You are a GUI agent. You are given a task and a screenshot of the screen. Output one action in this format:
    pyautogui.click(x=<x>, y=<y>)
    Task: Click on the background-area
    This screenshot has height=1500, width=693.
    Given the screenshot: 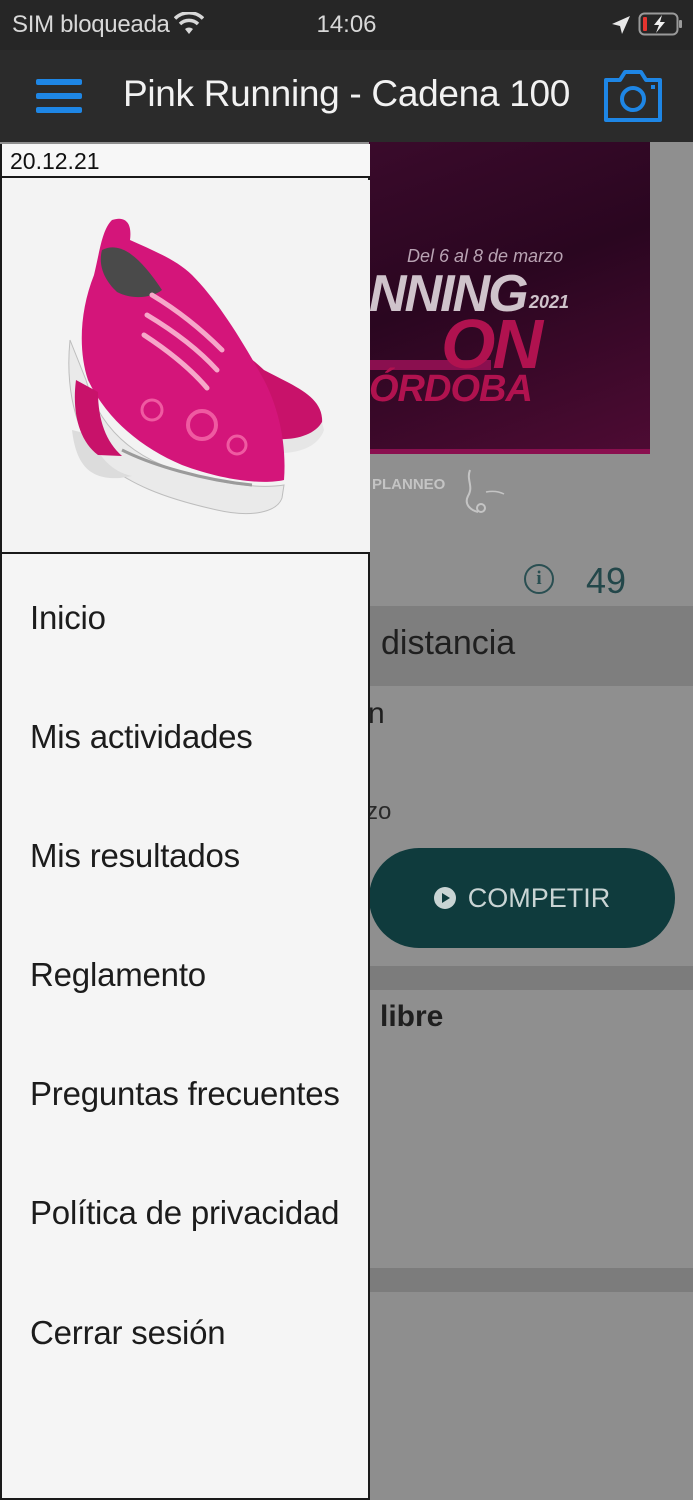 What is the action you would take?
    pyautogui.click(x=531, y=1396)
    